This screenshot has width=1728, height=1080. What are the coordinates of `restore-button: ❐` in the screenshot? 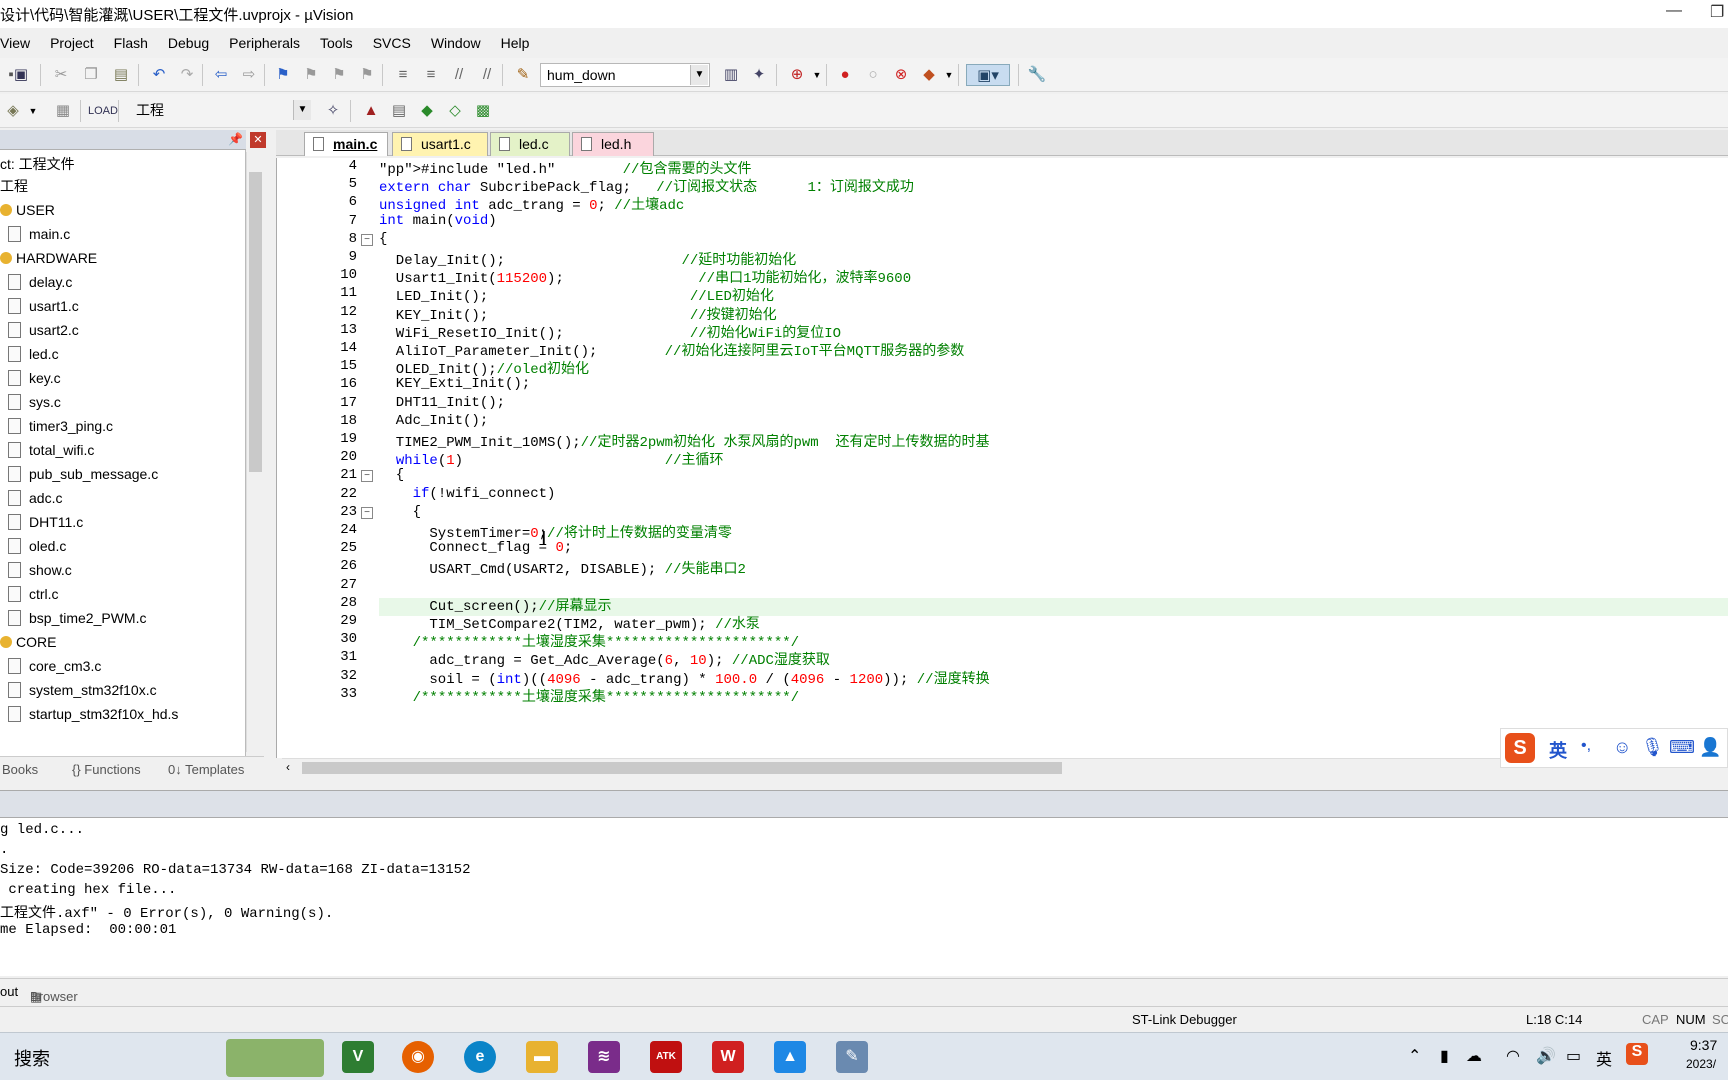 It's located at (1717, 12).